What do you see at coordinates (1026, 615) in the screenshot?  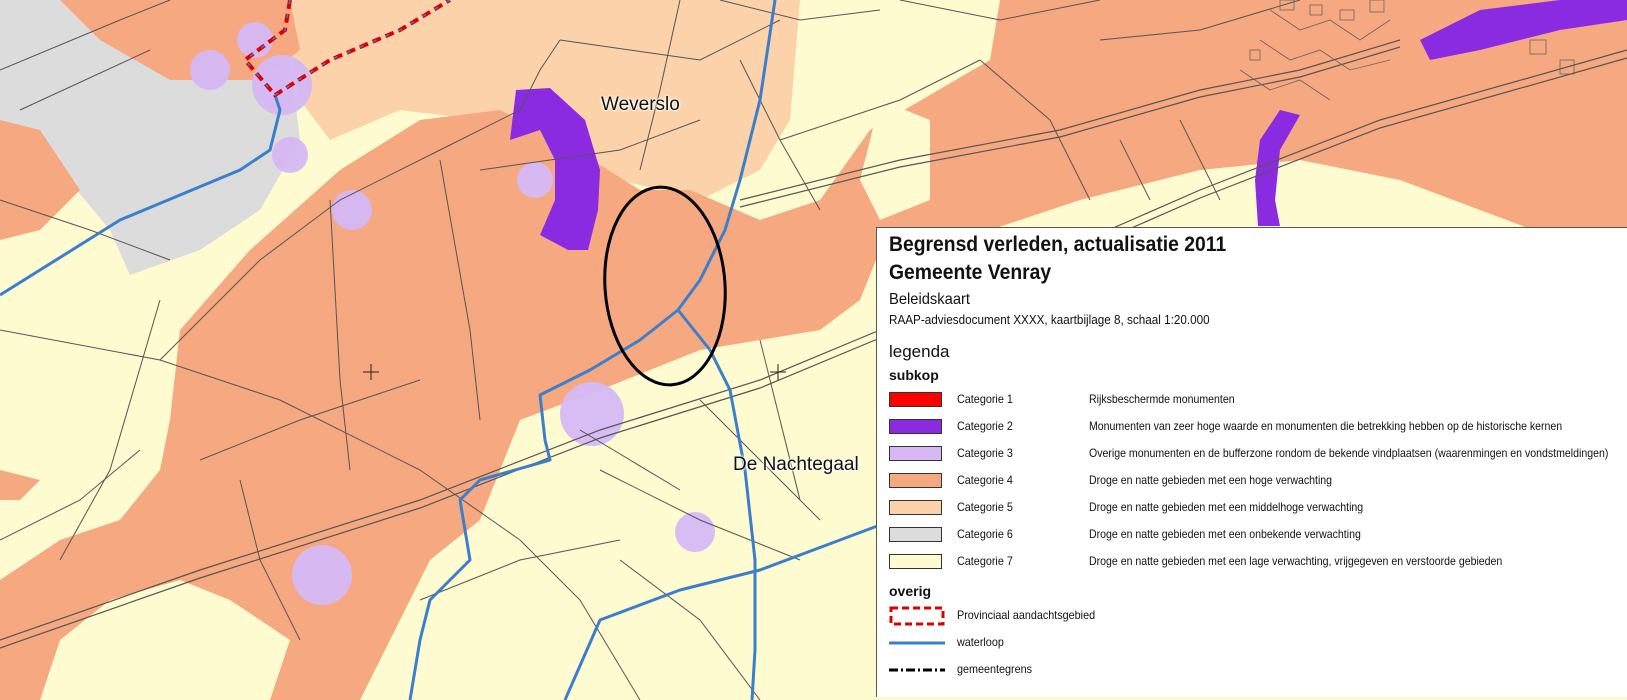 I see `legend-label: Provinciaal aandachtsgebied` at bounding box center [1026, 615].